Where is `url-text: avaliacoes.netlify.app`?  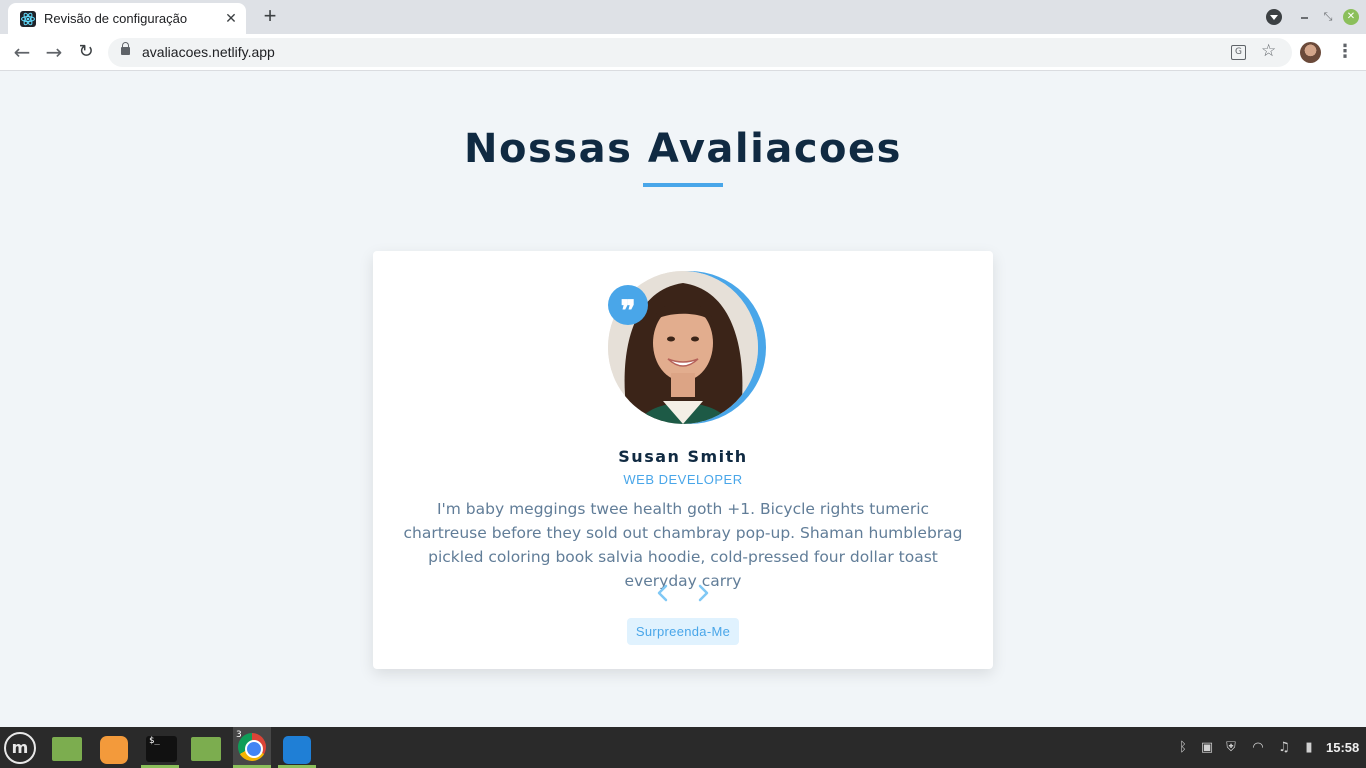
url-text: avaliacoes.netlify.app is located at coordinates (208, 52).